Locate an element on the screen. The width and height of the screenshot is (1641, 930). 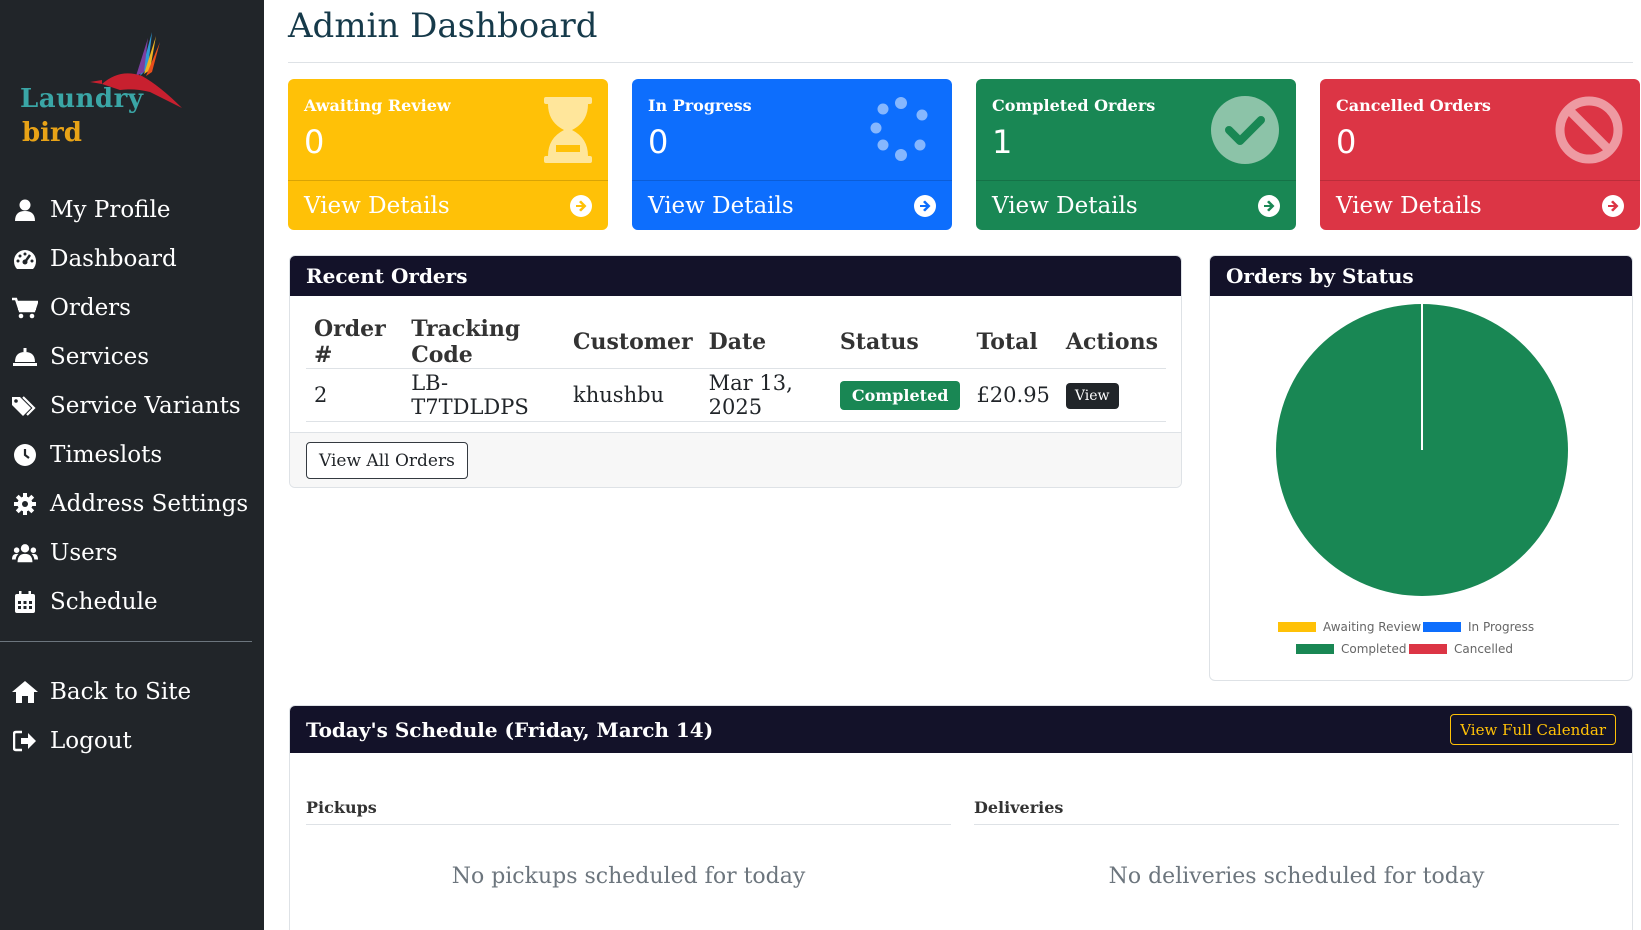
actions-cell: View is located at coordinates (1111, 395).